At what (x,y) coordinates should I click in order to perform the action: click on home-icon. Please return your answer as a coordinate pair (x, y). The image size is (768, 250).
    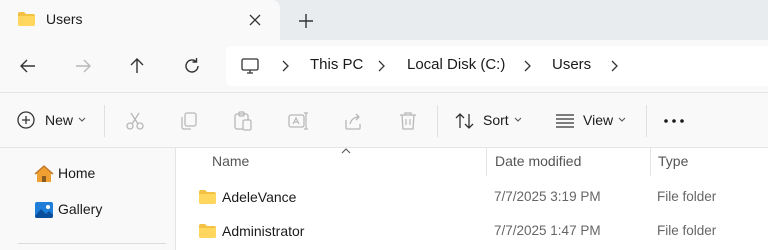
    Looking at the image, I should click on (44, 173).